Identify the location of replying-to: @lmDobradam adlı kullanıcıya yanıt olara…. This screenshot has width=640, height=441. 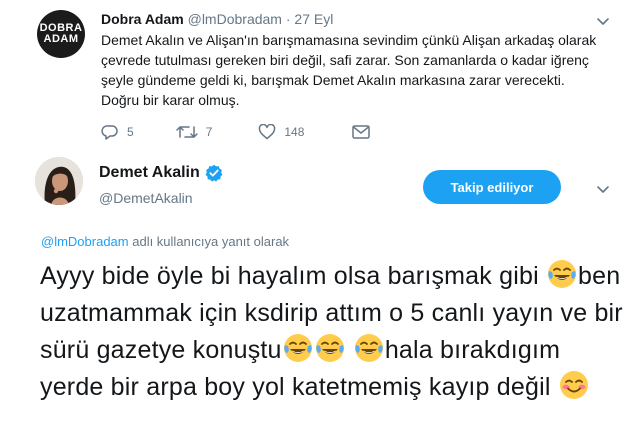
(165, 241).